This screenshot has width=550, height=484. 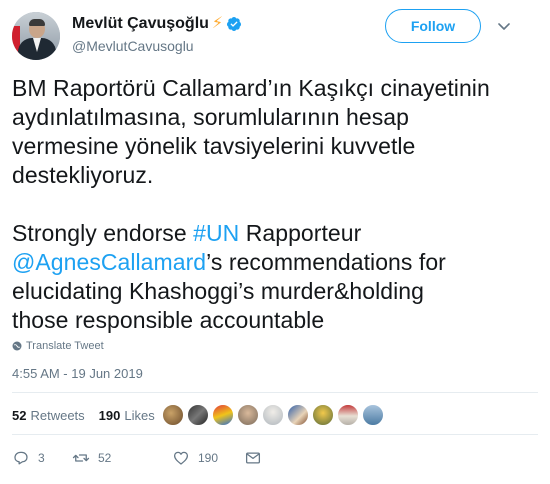 I want to click on translate-label: Translate Tweet, so click(x=65, y=346).